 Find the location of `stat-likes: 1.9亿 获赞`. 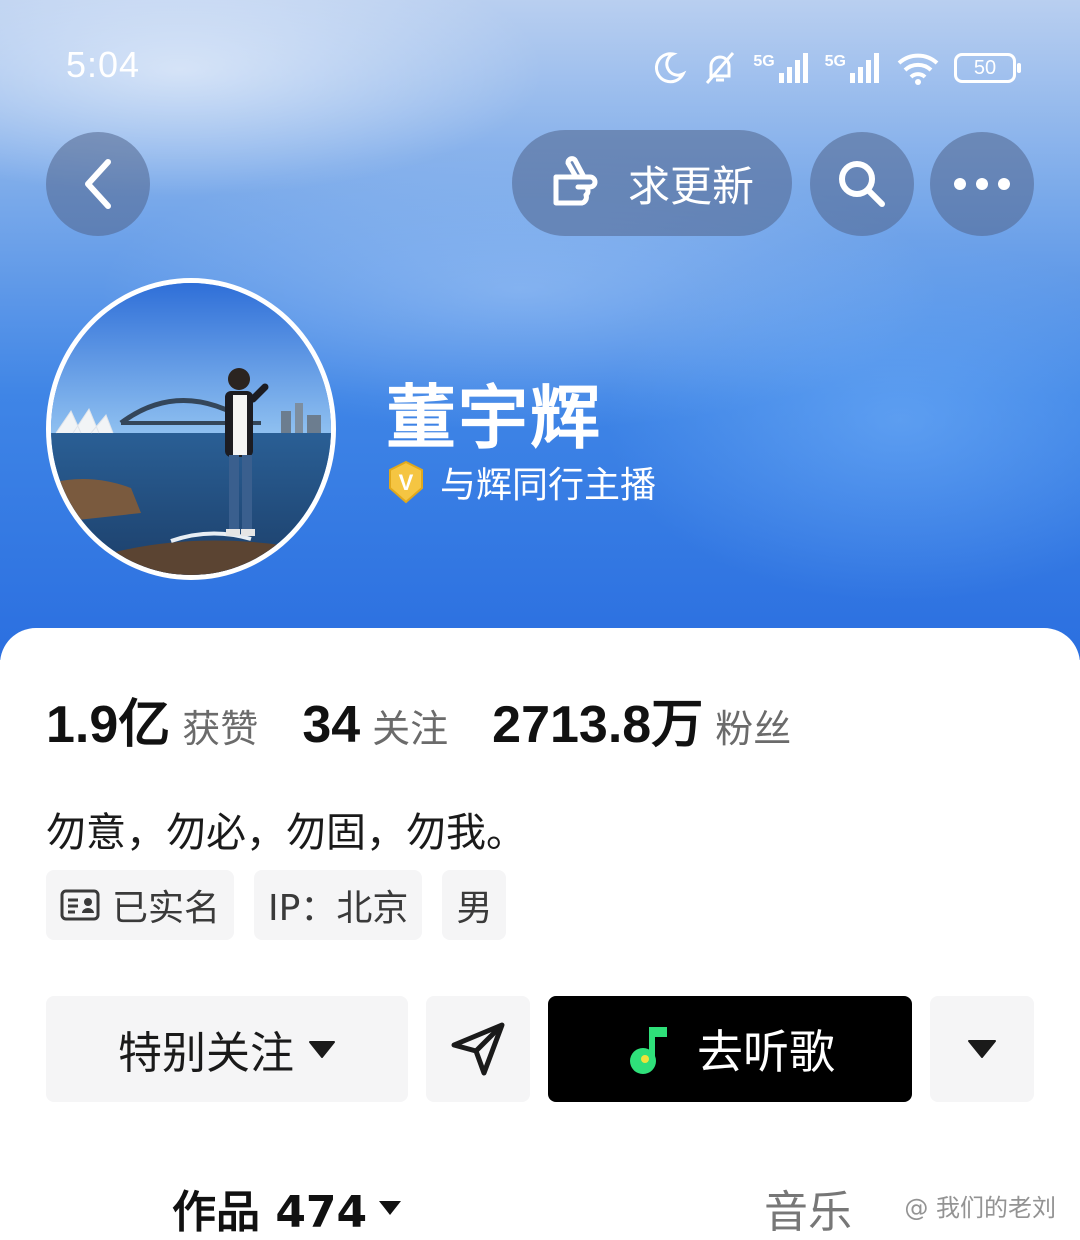

stat-likes: 1.9亿 获赞 is located at coordinates (152, 719).